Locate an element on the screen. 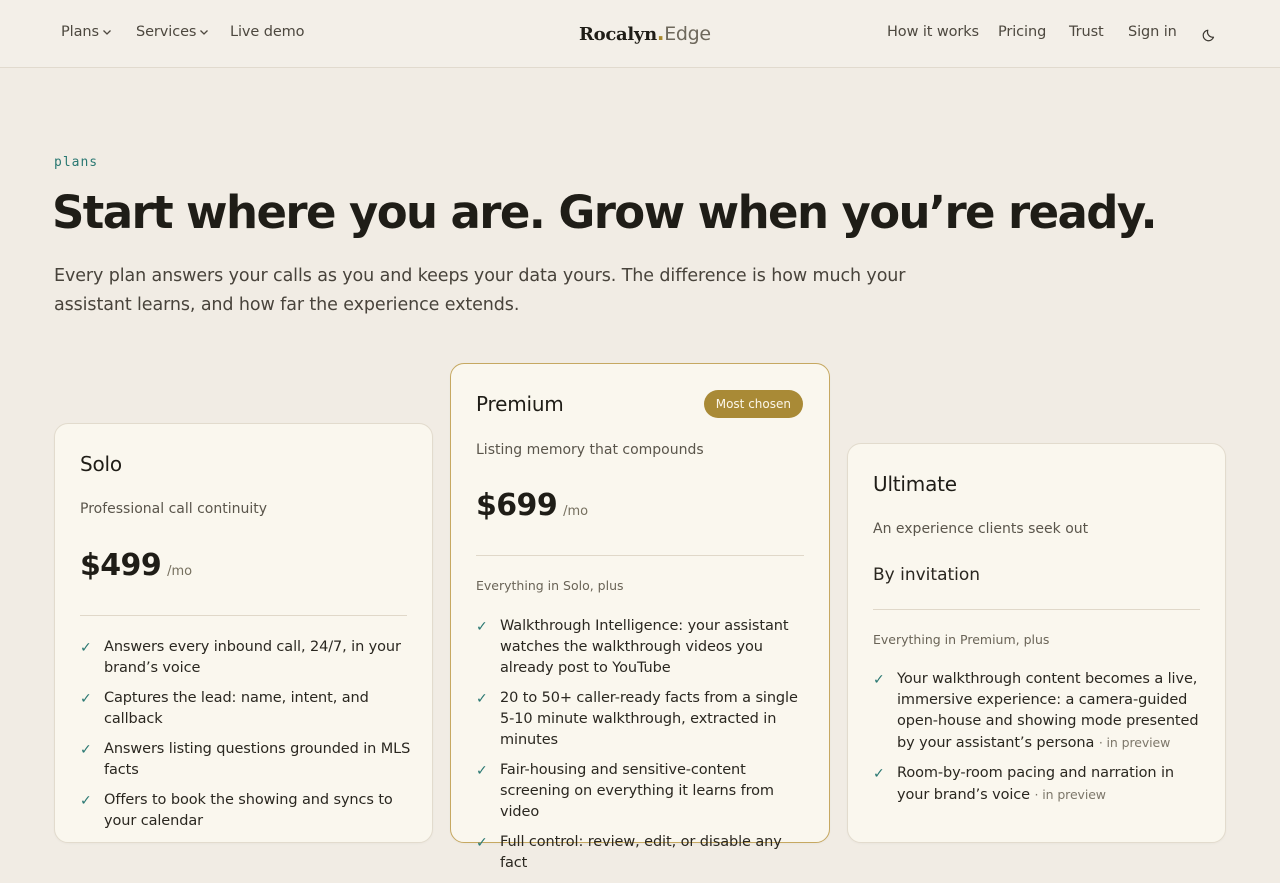 The height and width of the screenshot is (883, 1280). plan-price: $499/mo is located at coordinates (136, 565).